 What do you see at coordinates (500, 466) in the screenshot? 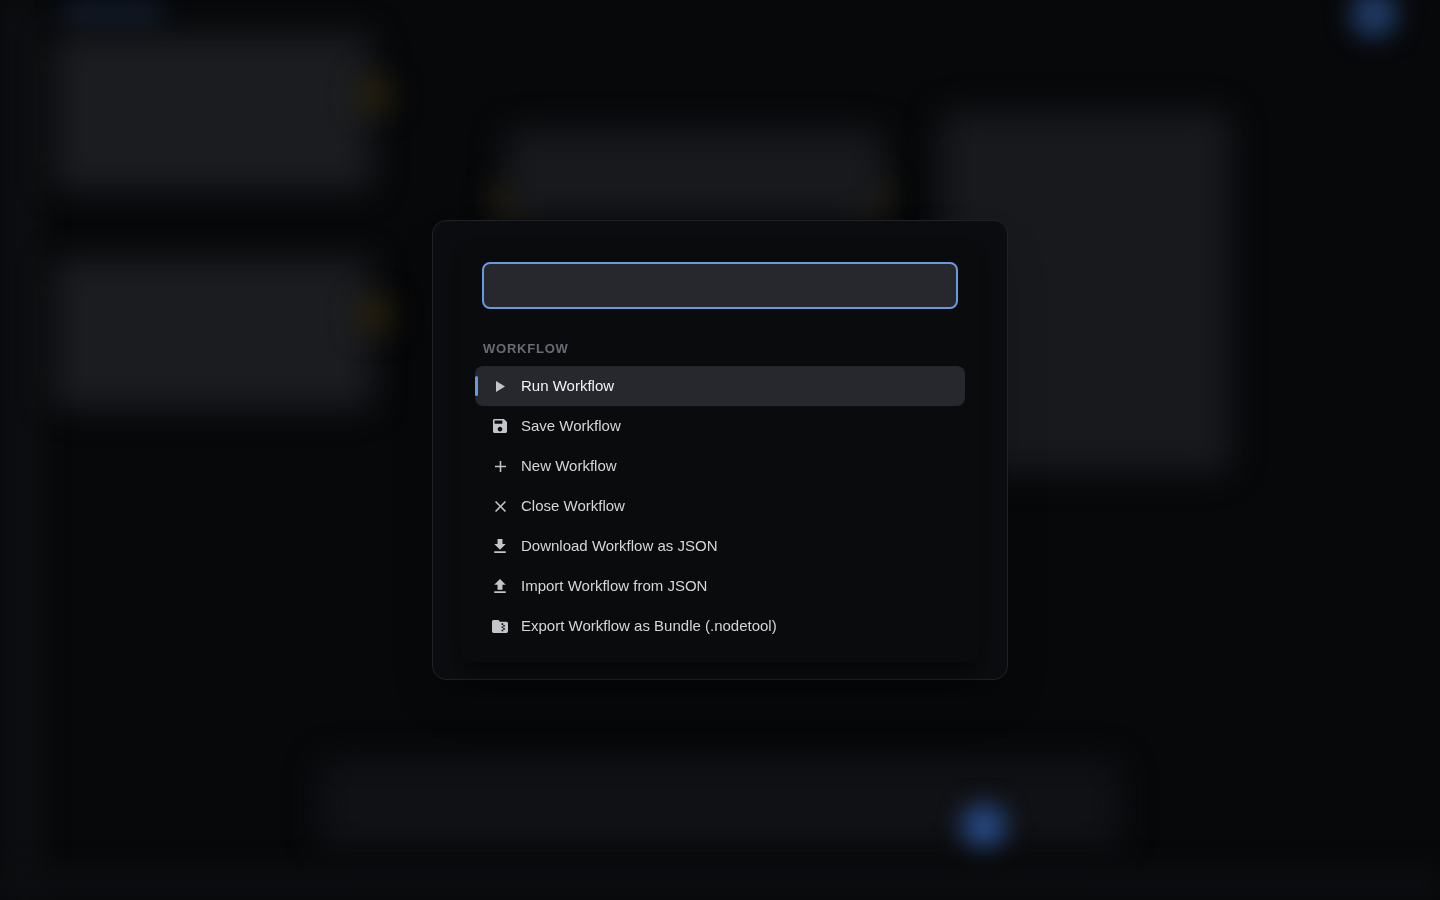
I see `plus-icon` at bounding box center [500, 466].